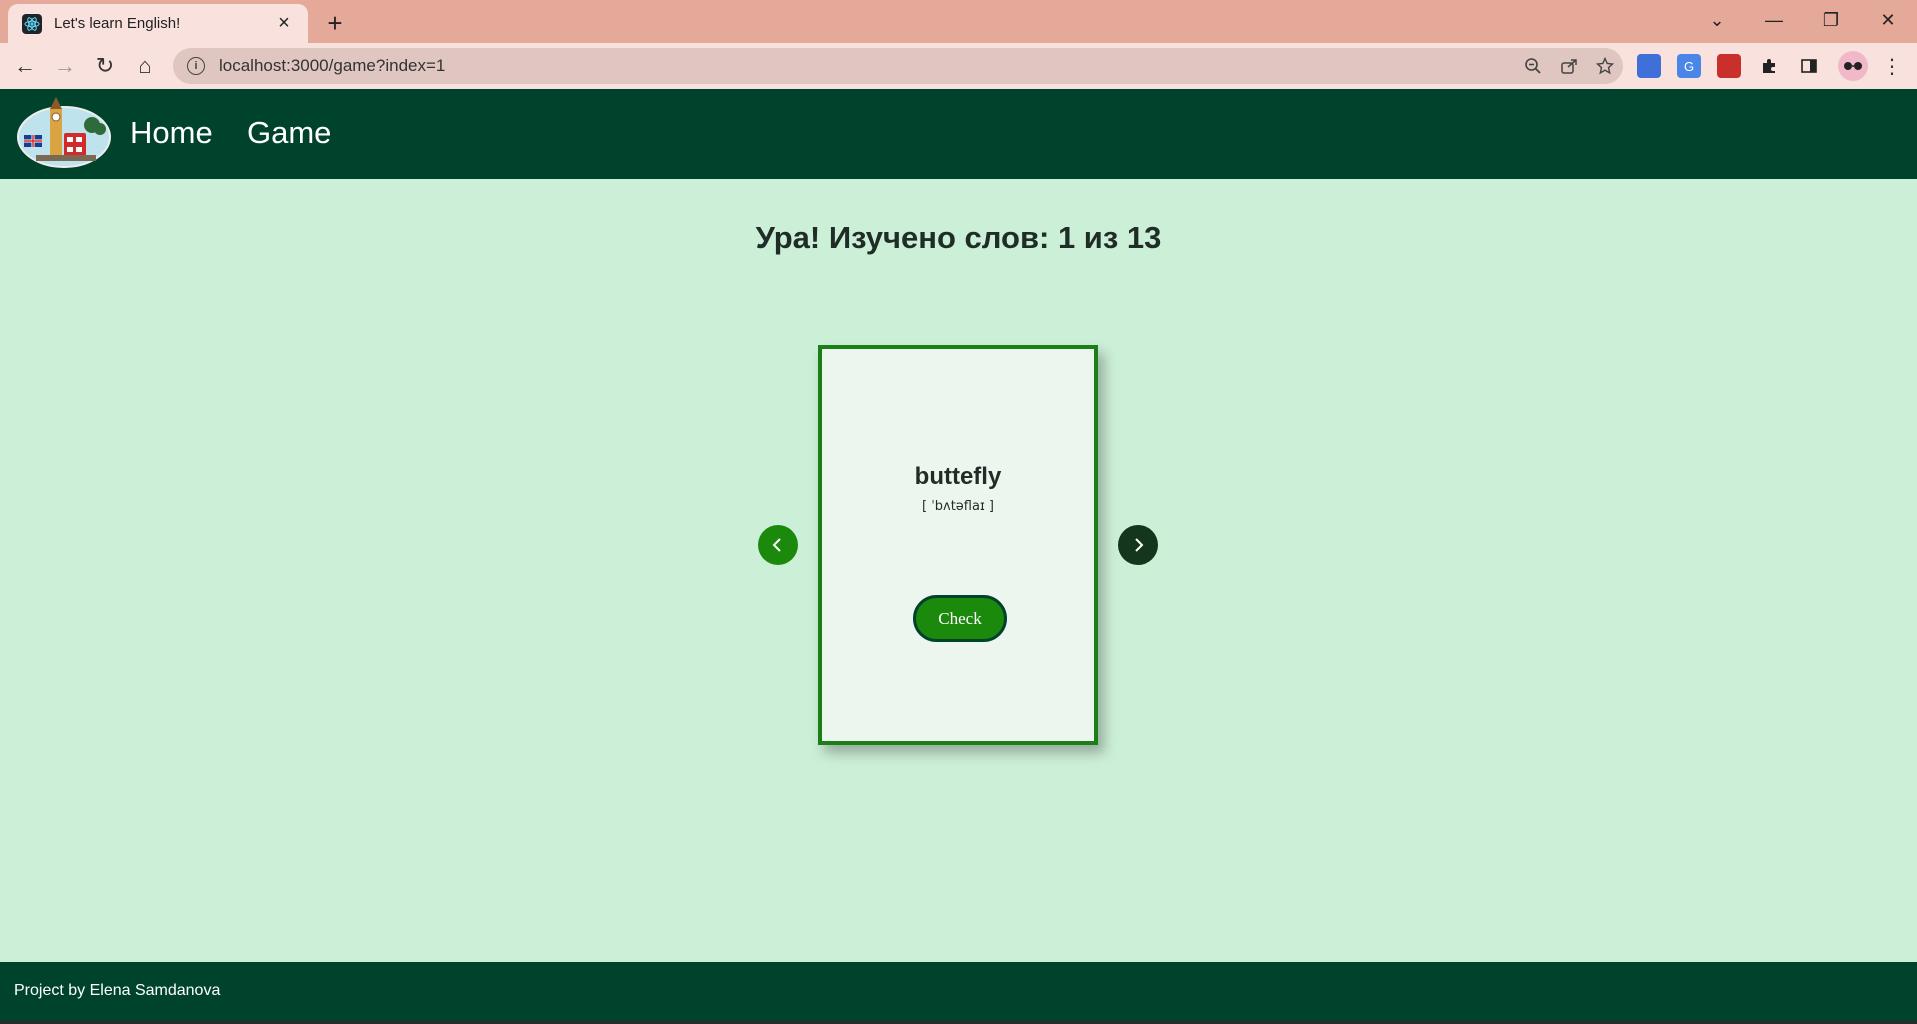  What do you see at coordinates (1533, 66) in the screenshot?
I see `zoom-out-icon` at bounding box center [1533, 66].